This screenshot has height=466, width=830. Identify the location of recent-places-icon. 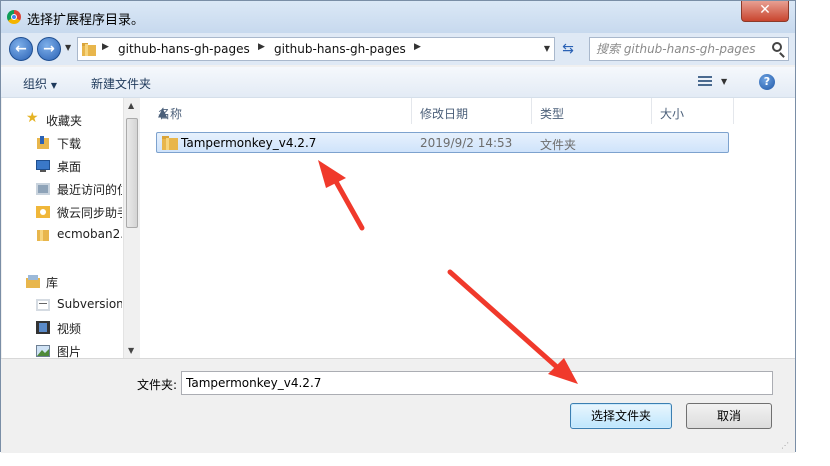
(43, 189).